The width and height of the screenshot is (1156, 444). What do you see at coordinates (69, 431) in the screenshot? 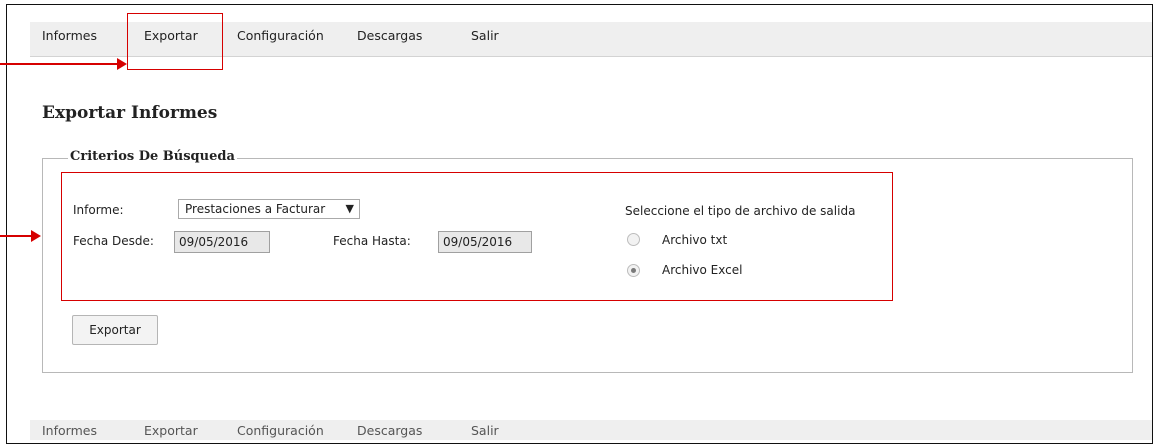
I see `bottom-nav-item-informes: Informes` at bounding box center [69, 431].